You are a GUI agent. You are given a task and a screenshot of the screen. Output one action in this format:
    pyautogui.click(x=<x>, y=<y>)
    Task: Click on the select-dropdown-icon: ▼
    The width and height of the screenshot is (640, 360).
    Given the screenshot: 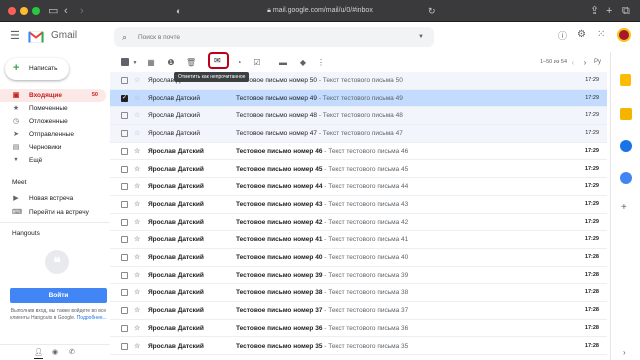 What is the action you would take?
    pyautogui.click(x=135, y=63)
    